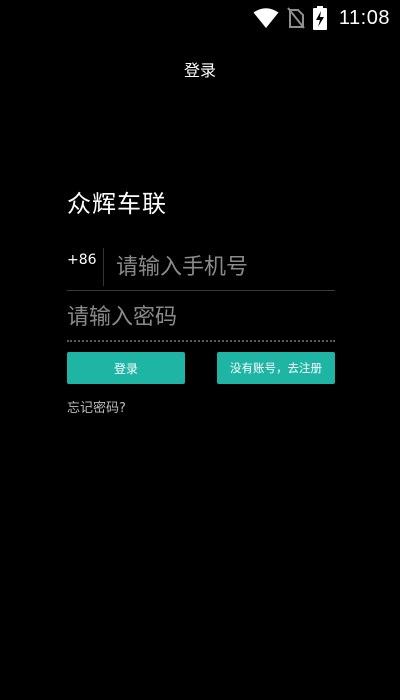 The width and height of the screenshot is (400, 700). What do you see at coordinates (126, 368) in the screenshot?
I see `login-button: 登录` at bounding box center [126, 368].